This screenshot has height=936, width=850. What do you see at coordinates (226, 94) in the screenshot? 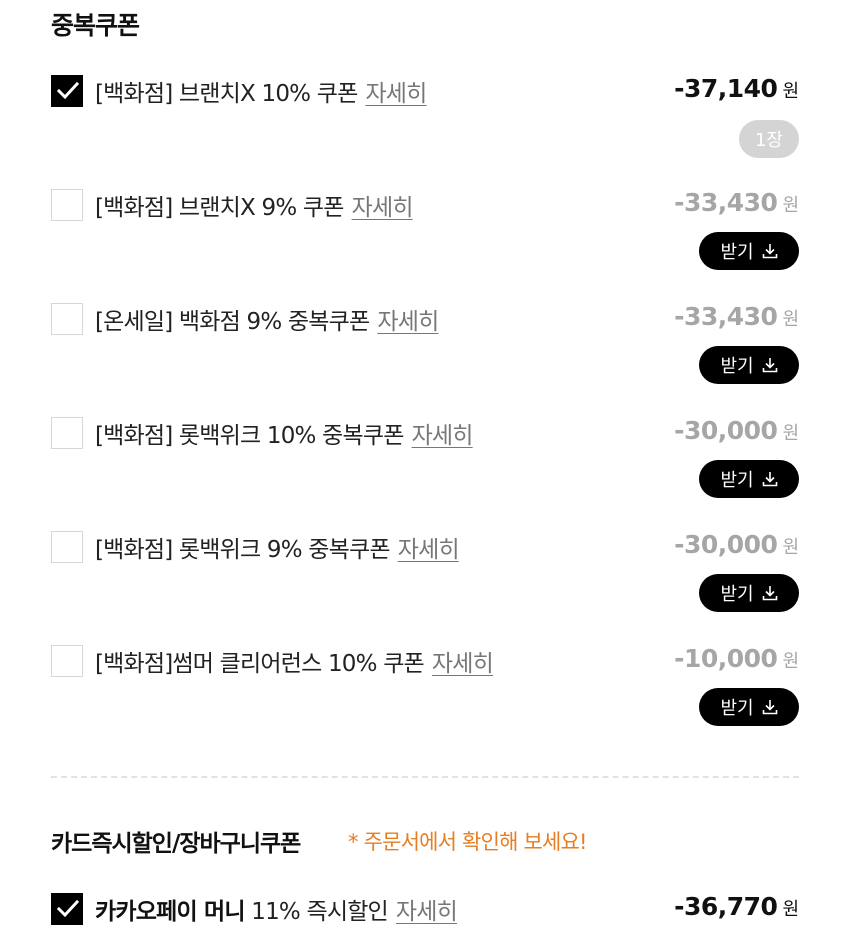
I see `coupon-name: [백화점] 브랜치X 10% 쿠폰` at bounding box center [226, 94].